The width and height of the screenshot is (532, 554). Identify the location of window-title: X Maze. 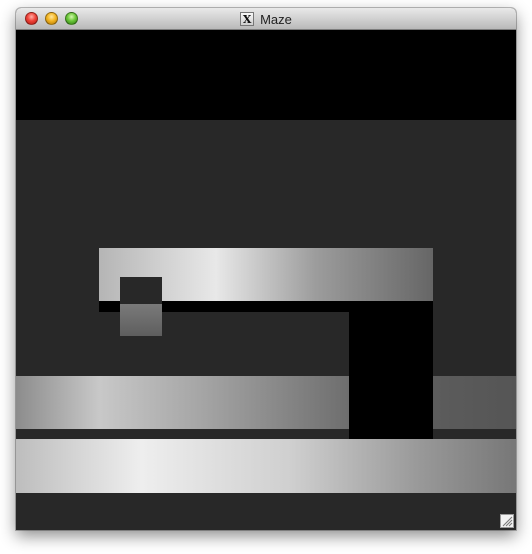
(266, 19).